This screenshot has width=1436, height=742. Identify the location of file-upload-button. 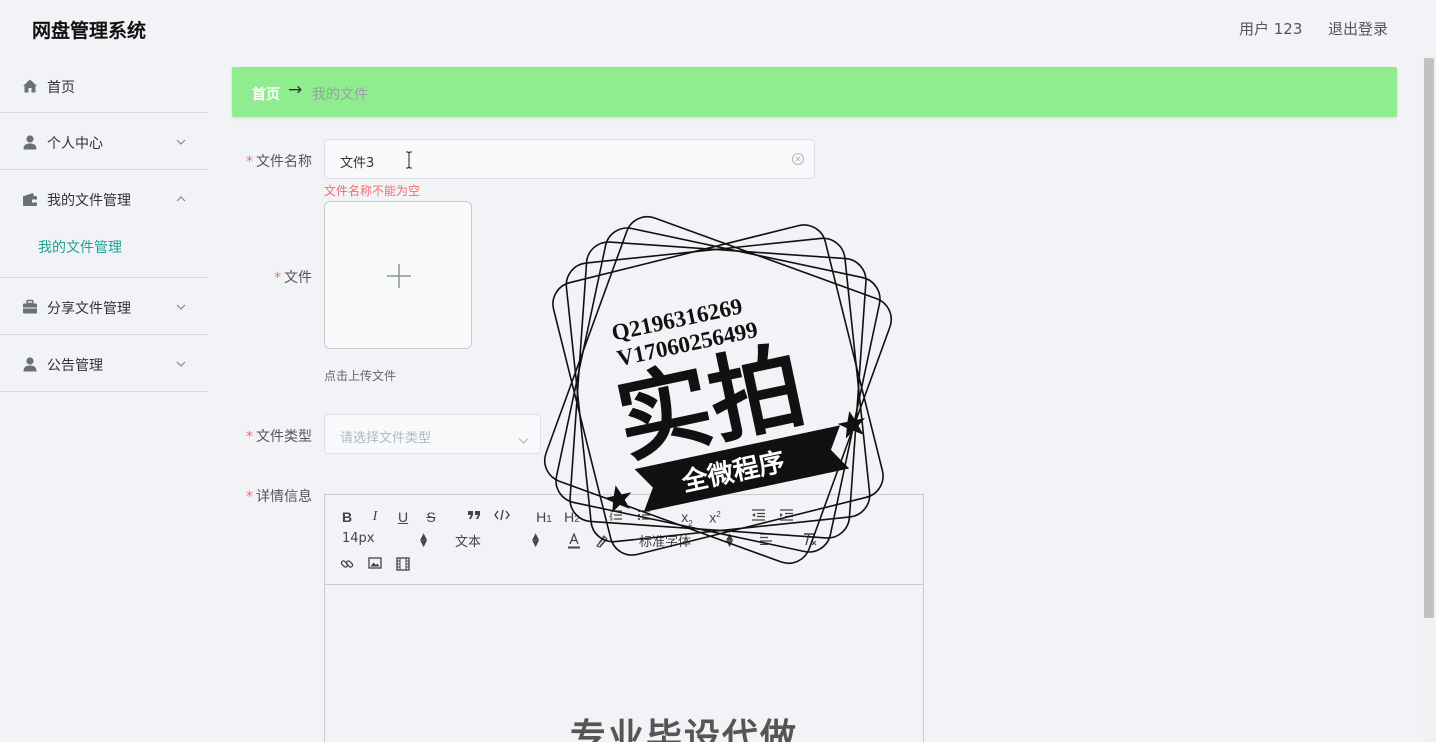
(398, 275).